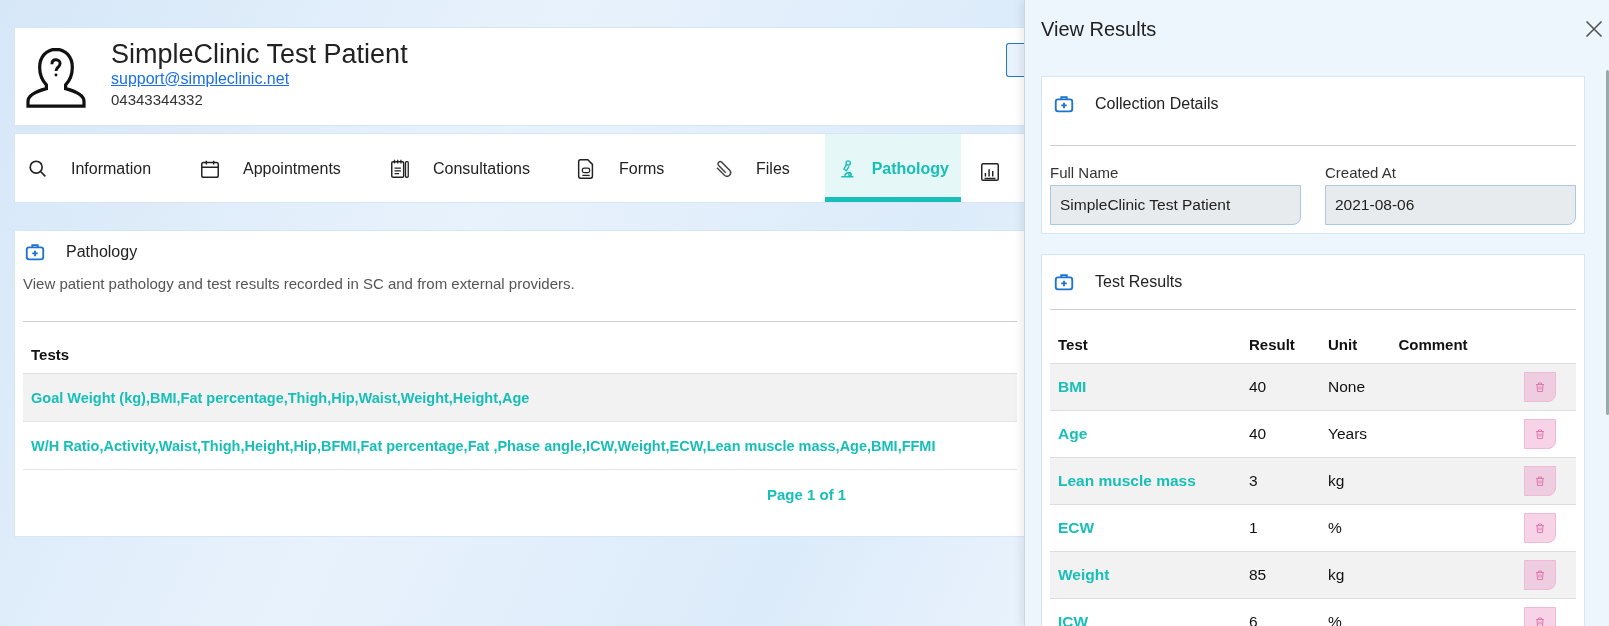 The image size is (1609, 626). What do you see at coordinates (758, 168) in the screenshot?
I see `tab: Files` at bounding box center [758, 168].